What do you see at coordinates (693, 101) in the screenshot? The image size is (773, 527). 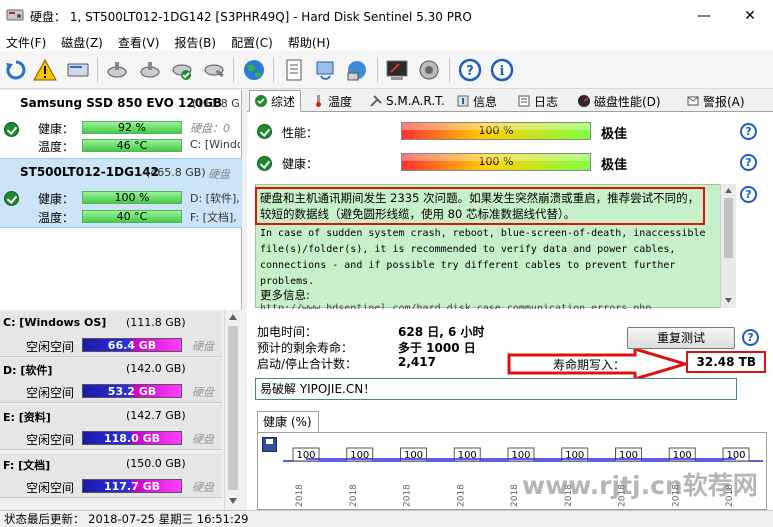 I see `alert-icon` at bounding box center [693, 101].